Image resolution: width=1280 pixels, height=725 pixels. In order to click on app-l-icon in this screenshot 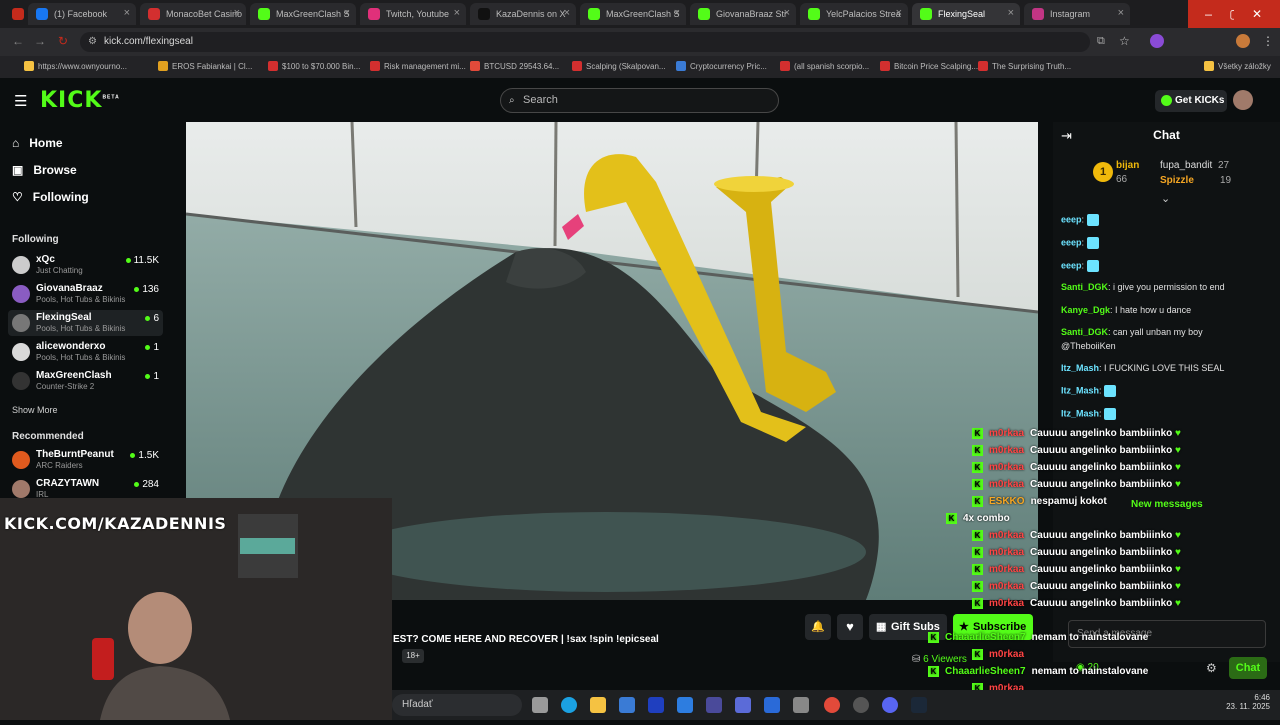, I will do `click(656, 705)`.